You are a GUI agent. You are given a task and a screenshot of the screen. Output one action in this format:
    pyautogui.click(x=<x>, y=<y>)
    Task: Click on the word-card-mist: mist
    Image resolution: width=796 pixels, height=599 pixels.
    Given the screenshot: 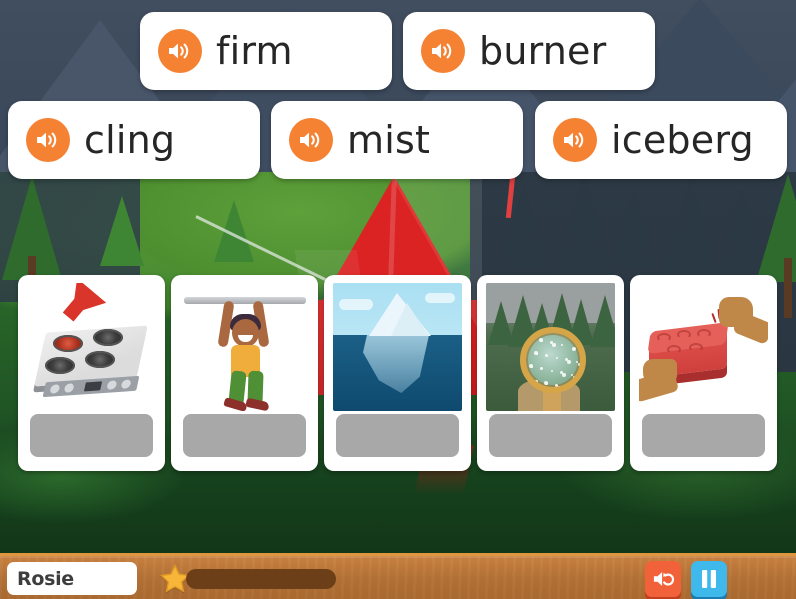 What is the action you would take?
    pyautogui.click(x=397, y=140)
    